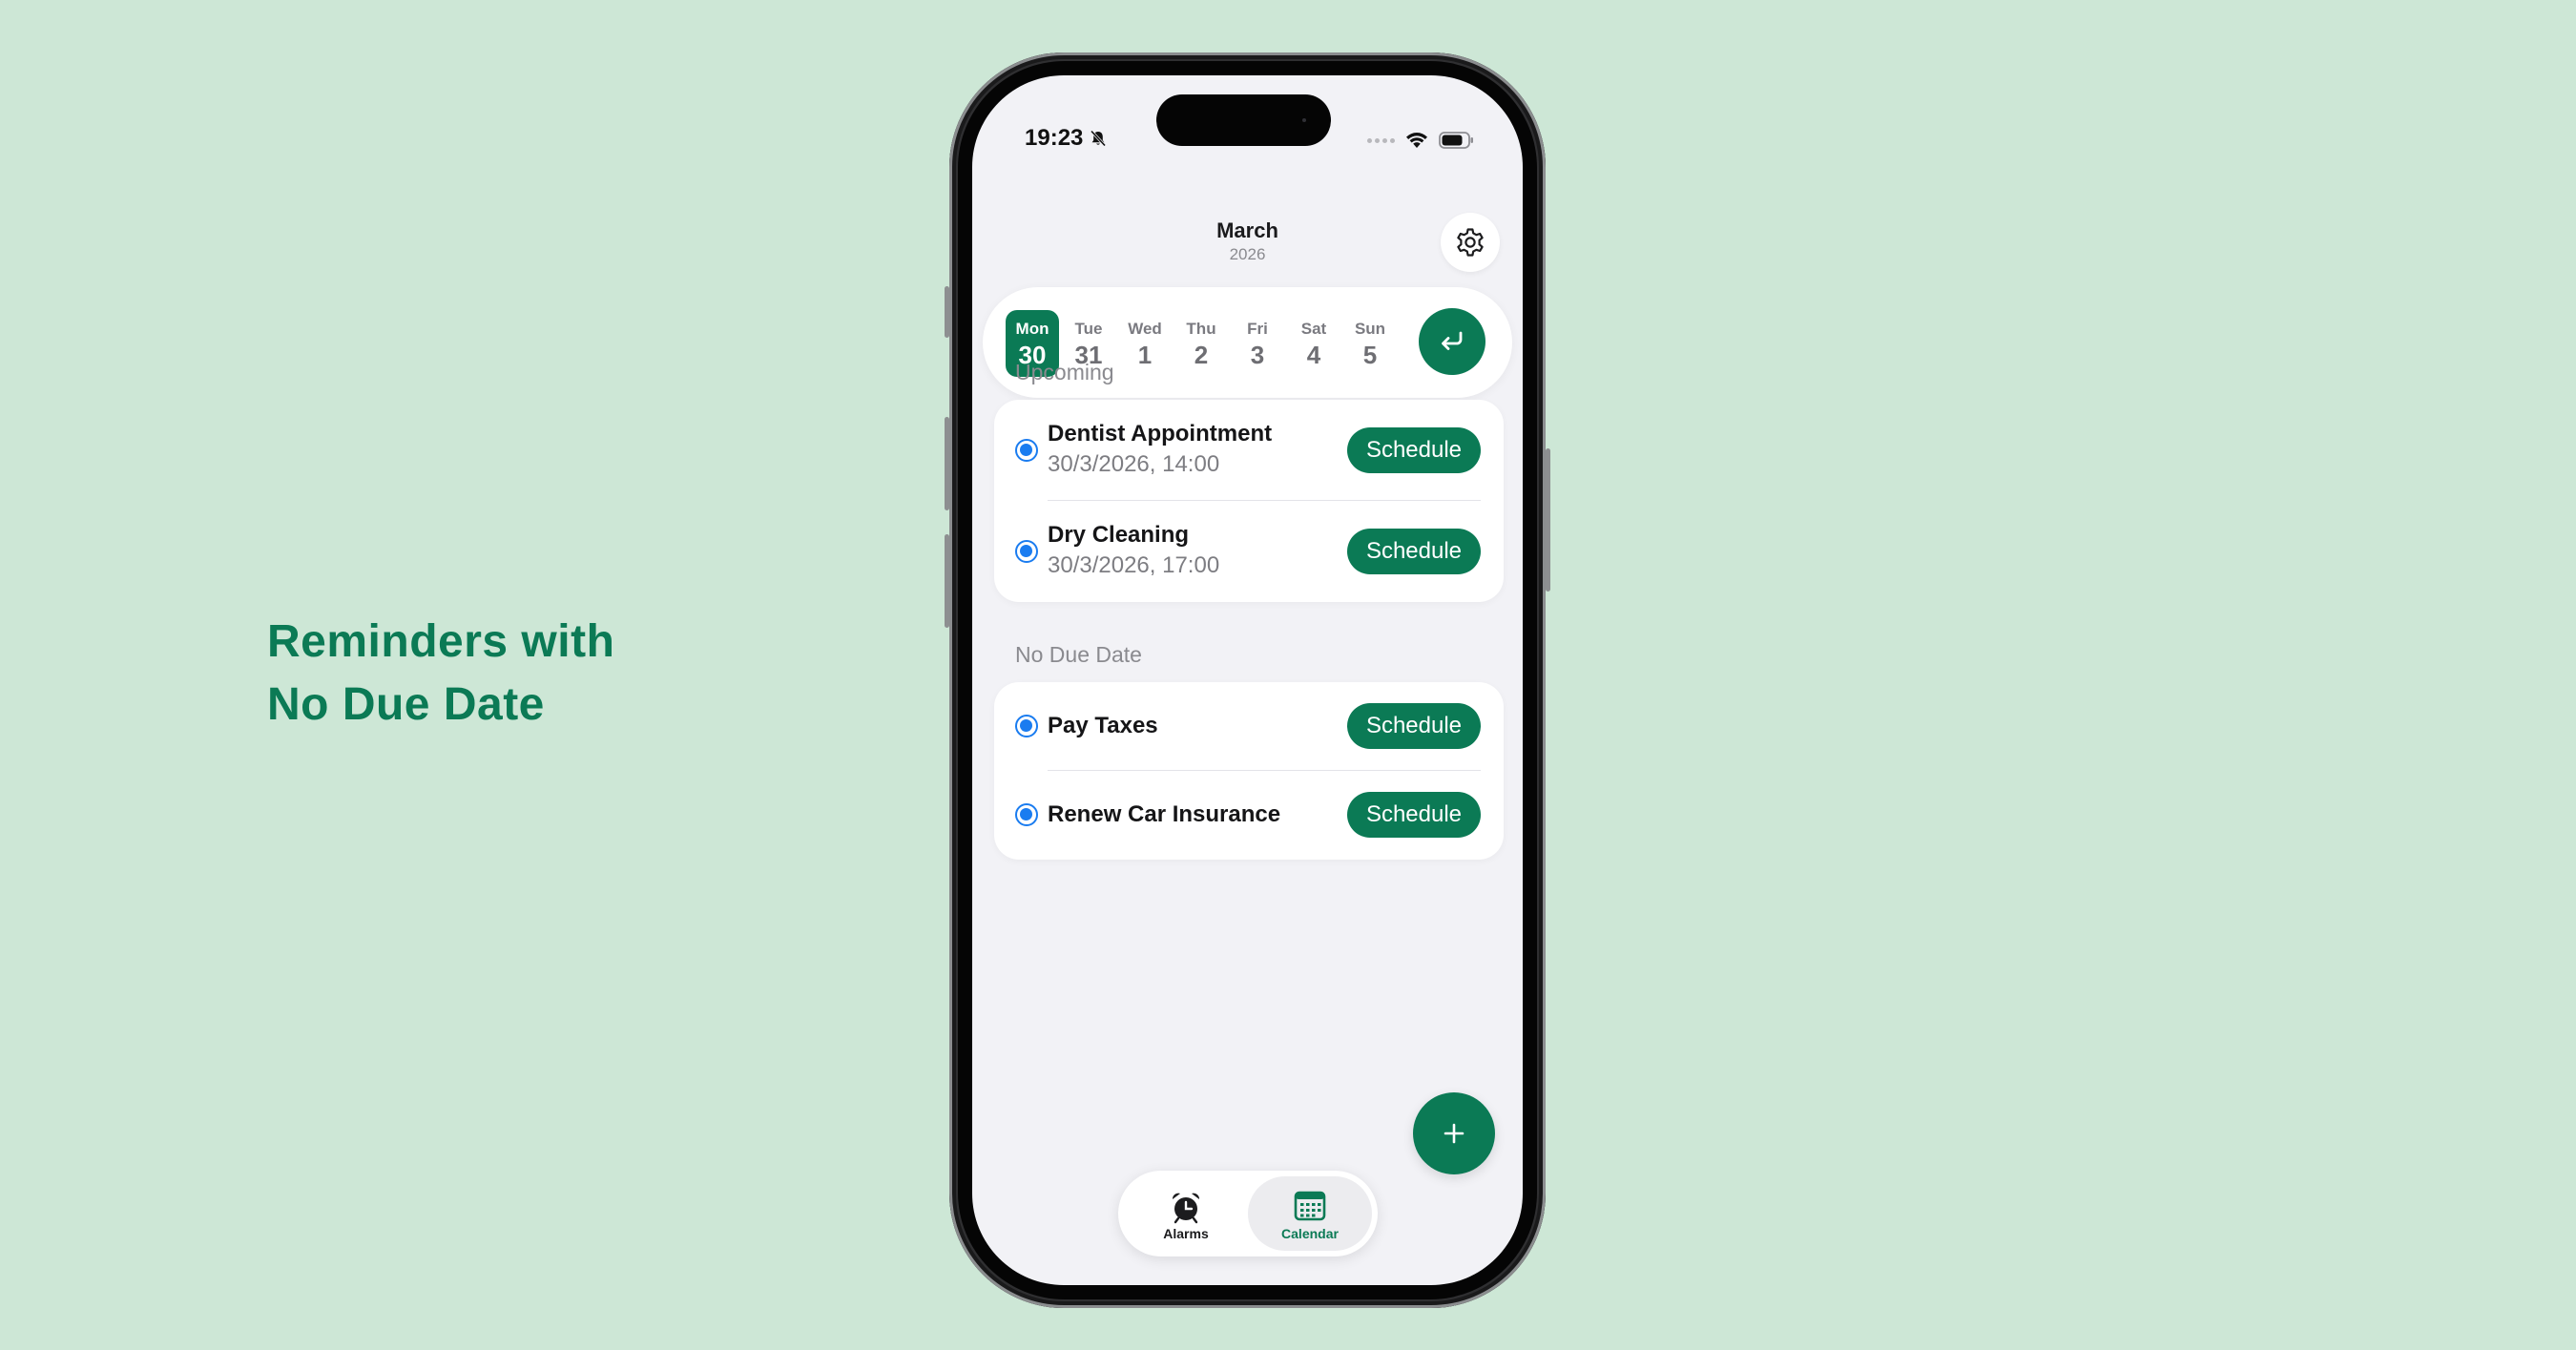  I want to click on day-name: Thu, so click(1201, 329).